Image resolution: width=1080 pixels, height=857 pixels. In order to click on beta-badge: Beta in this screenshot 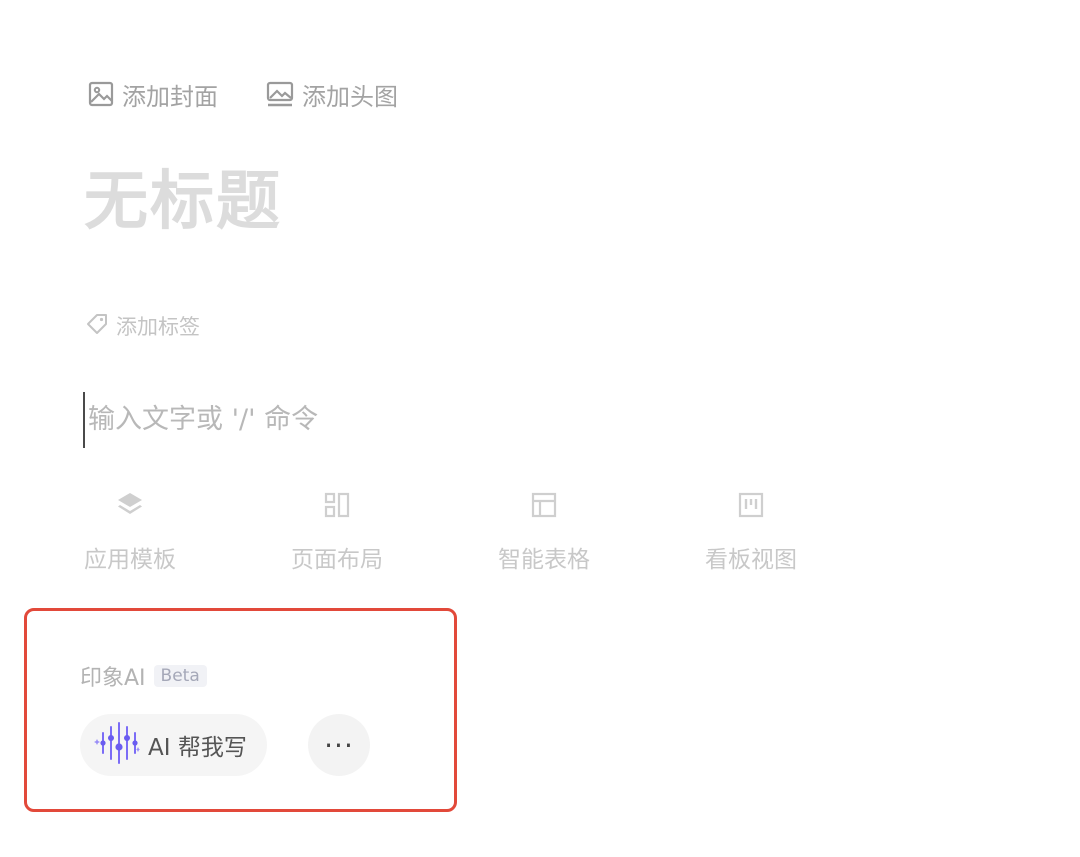, I will do `click(180, 676)`.